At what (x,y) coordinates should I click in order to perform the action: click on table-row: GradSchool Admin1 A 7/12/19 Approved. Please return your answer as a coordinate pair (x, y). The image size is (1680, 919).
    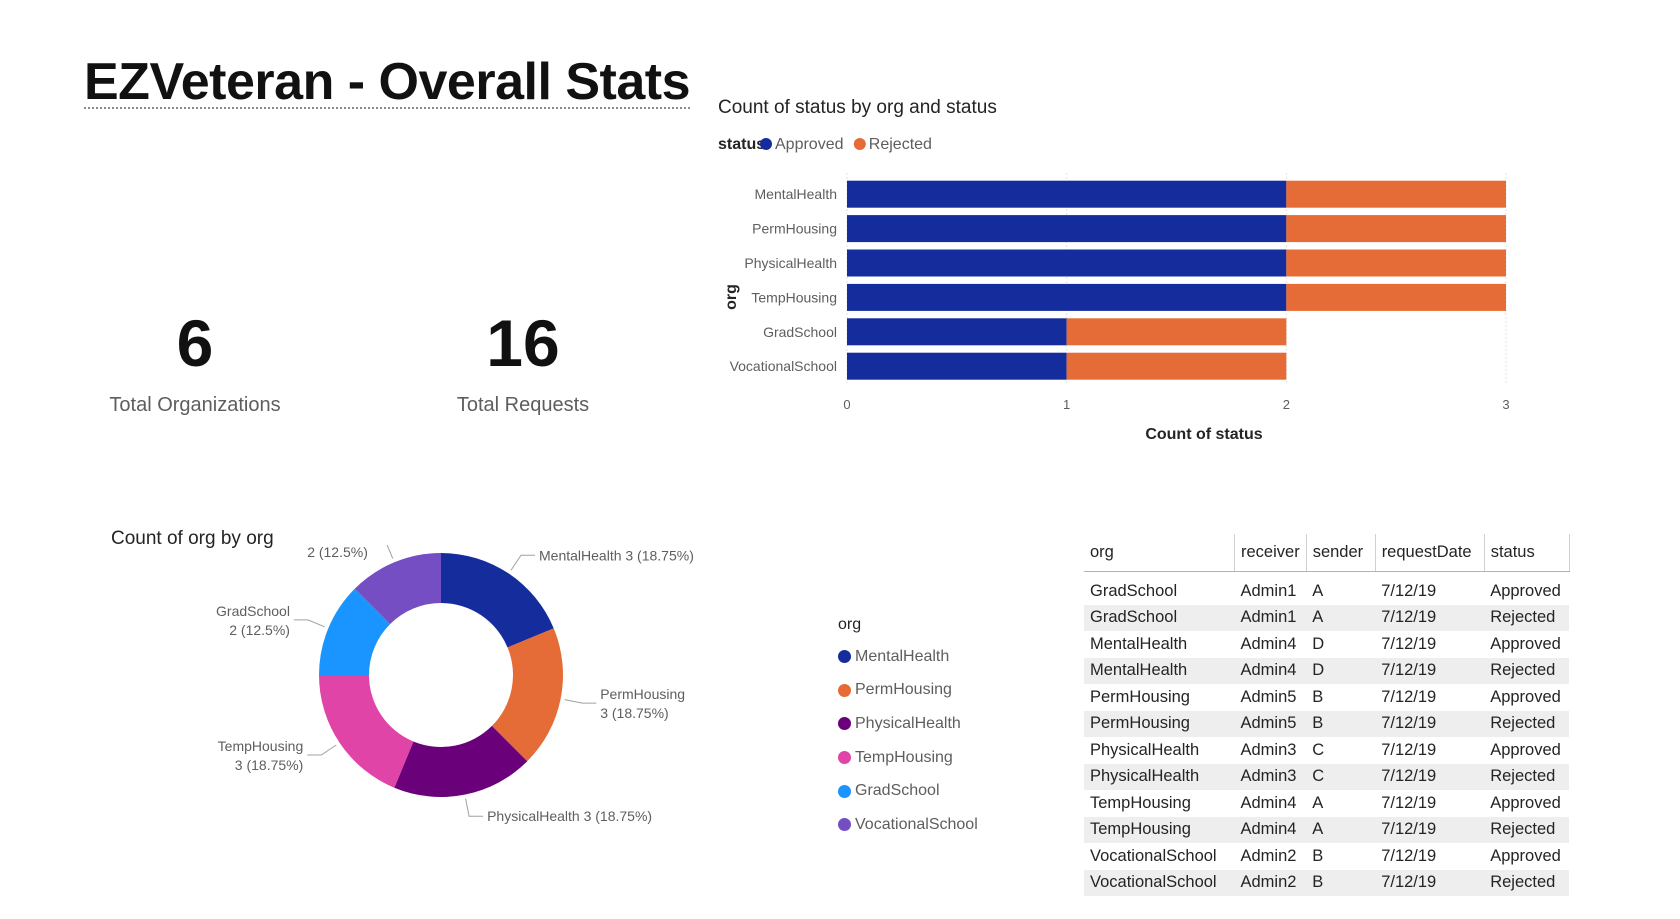
    Looking at the image, I should click on (1327, 591).